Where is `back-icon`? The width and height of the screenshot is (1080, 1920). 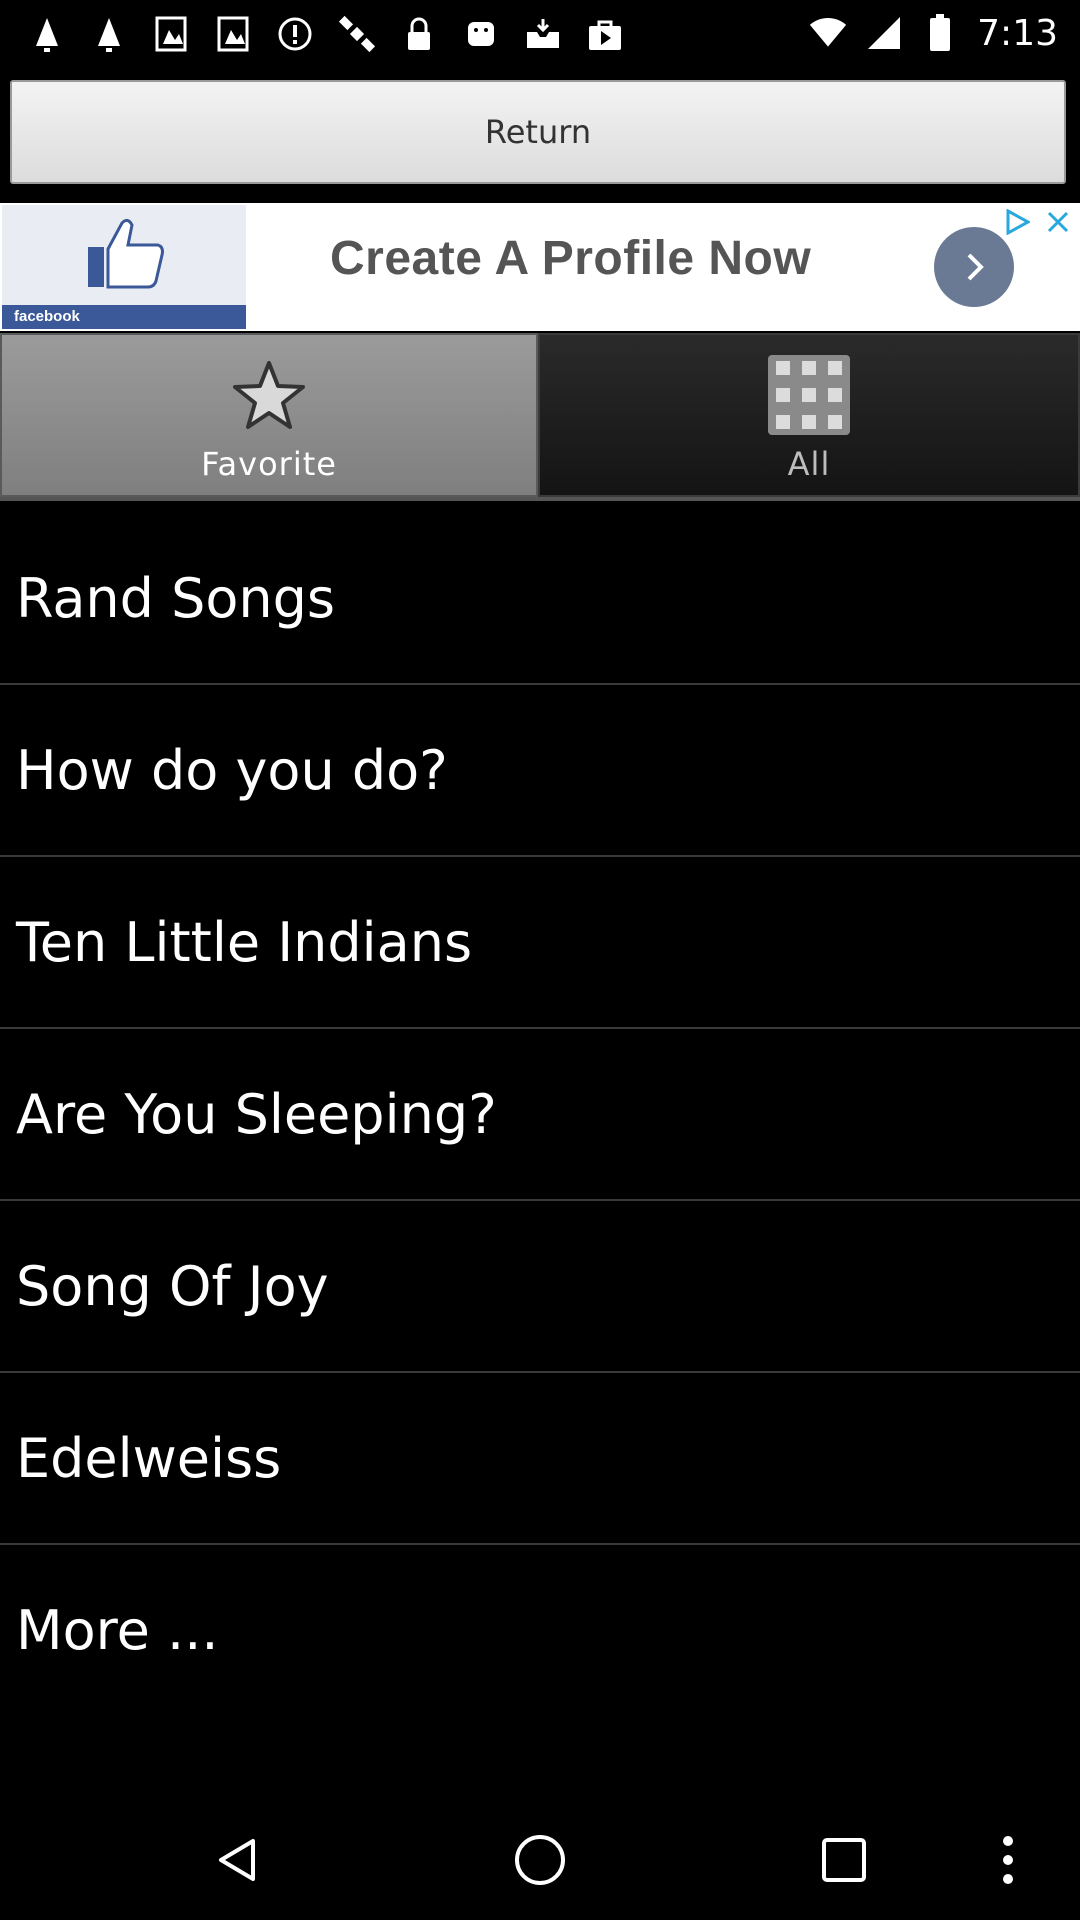 back-icon is located at coordinates (237, 1860).